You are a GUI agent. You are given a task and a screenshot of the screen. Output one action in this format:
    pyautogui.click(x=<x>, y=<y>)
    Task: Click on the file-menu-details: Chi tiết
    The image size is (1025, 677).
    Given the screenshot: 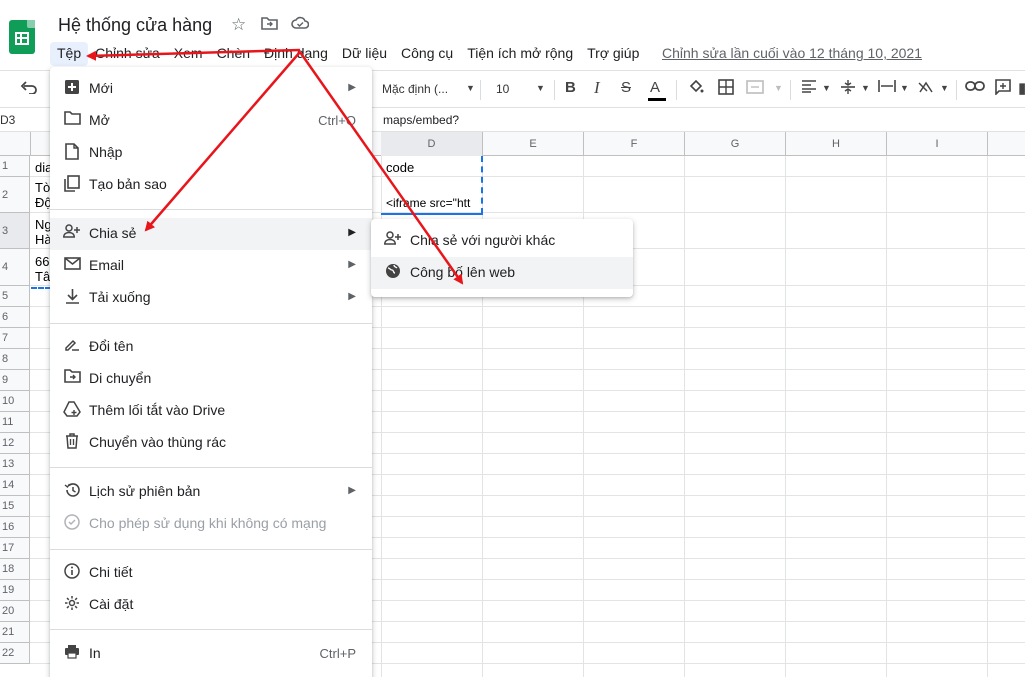 What is the action you would take?
    pyautogui.click(x=211, y=573)
    